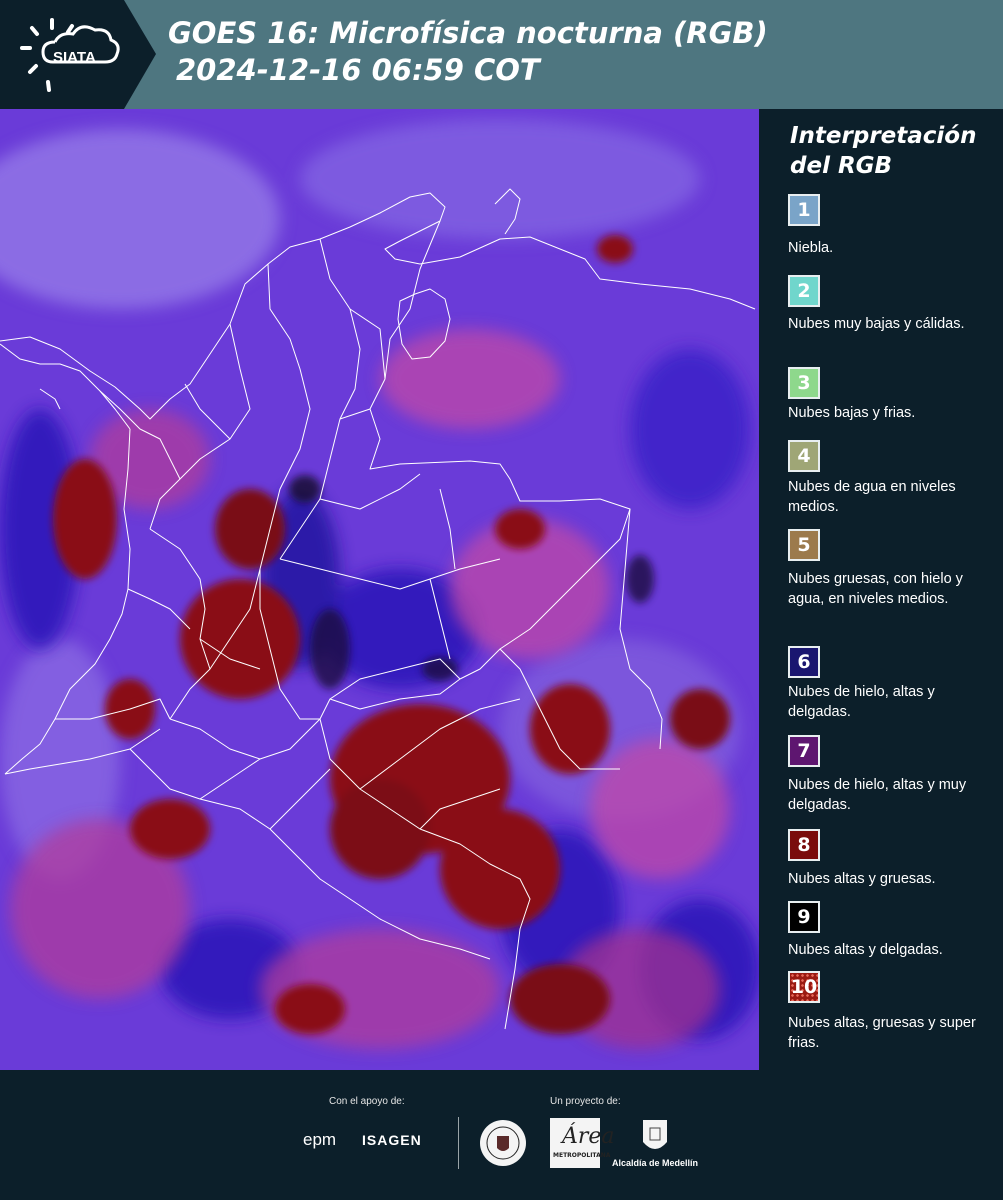  I want to click on siata-logo: SIATA, so click(78, 54).